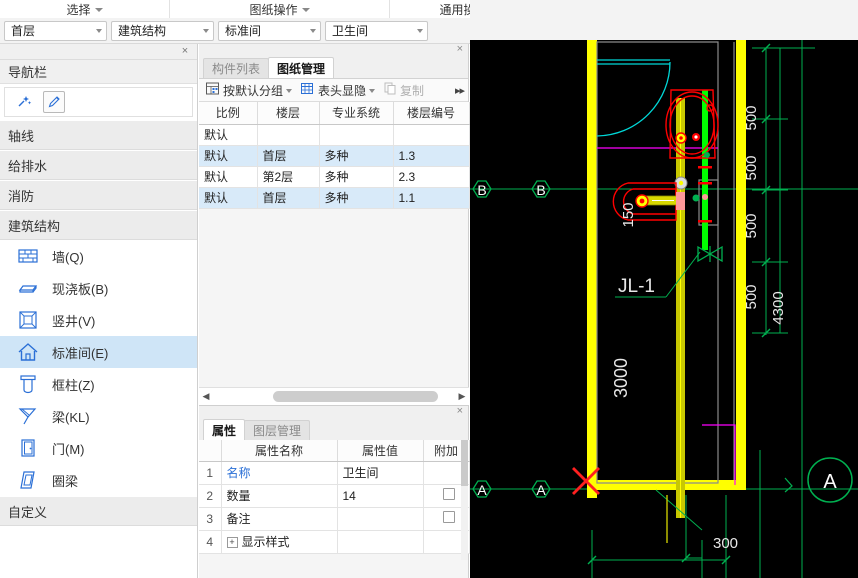  Describe the element at coordinates (98, 384) in the screenshot. I see `sidebar-item-frame-column: 框柱(Z)` at that location.